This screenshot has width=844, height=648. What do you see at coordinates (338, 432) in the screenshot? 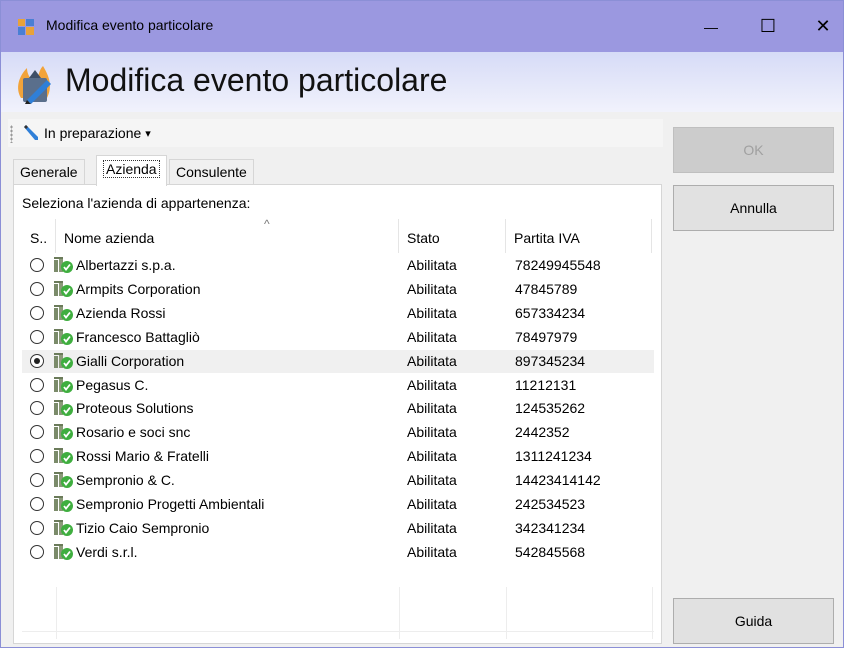
I see `table-row: Rosario e soci snc Abilitata 2442352` at bounding box center [338, 432].